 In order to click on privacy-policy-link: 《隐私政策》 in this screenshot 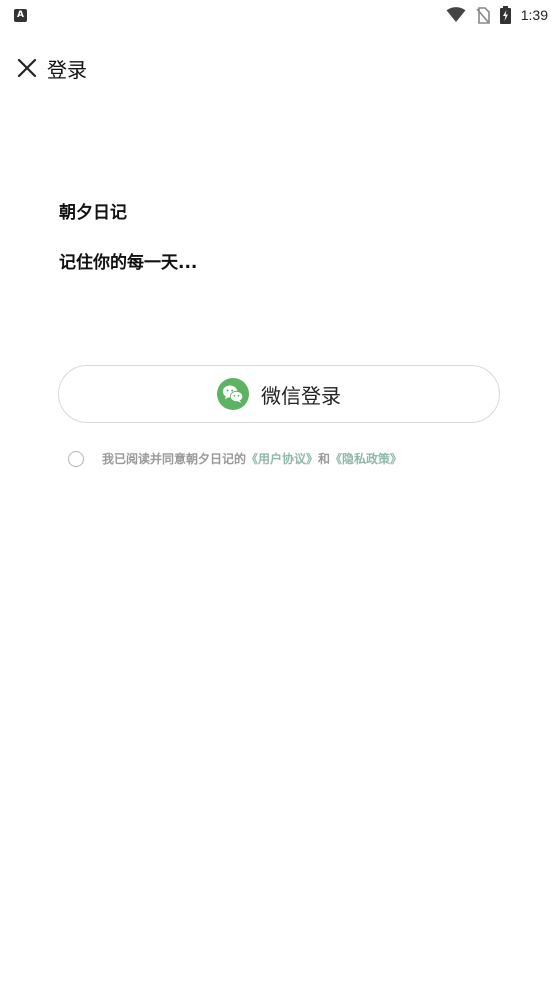, I will do `click(366, 458)`.